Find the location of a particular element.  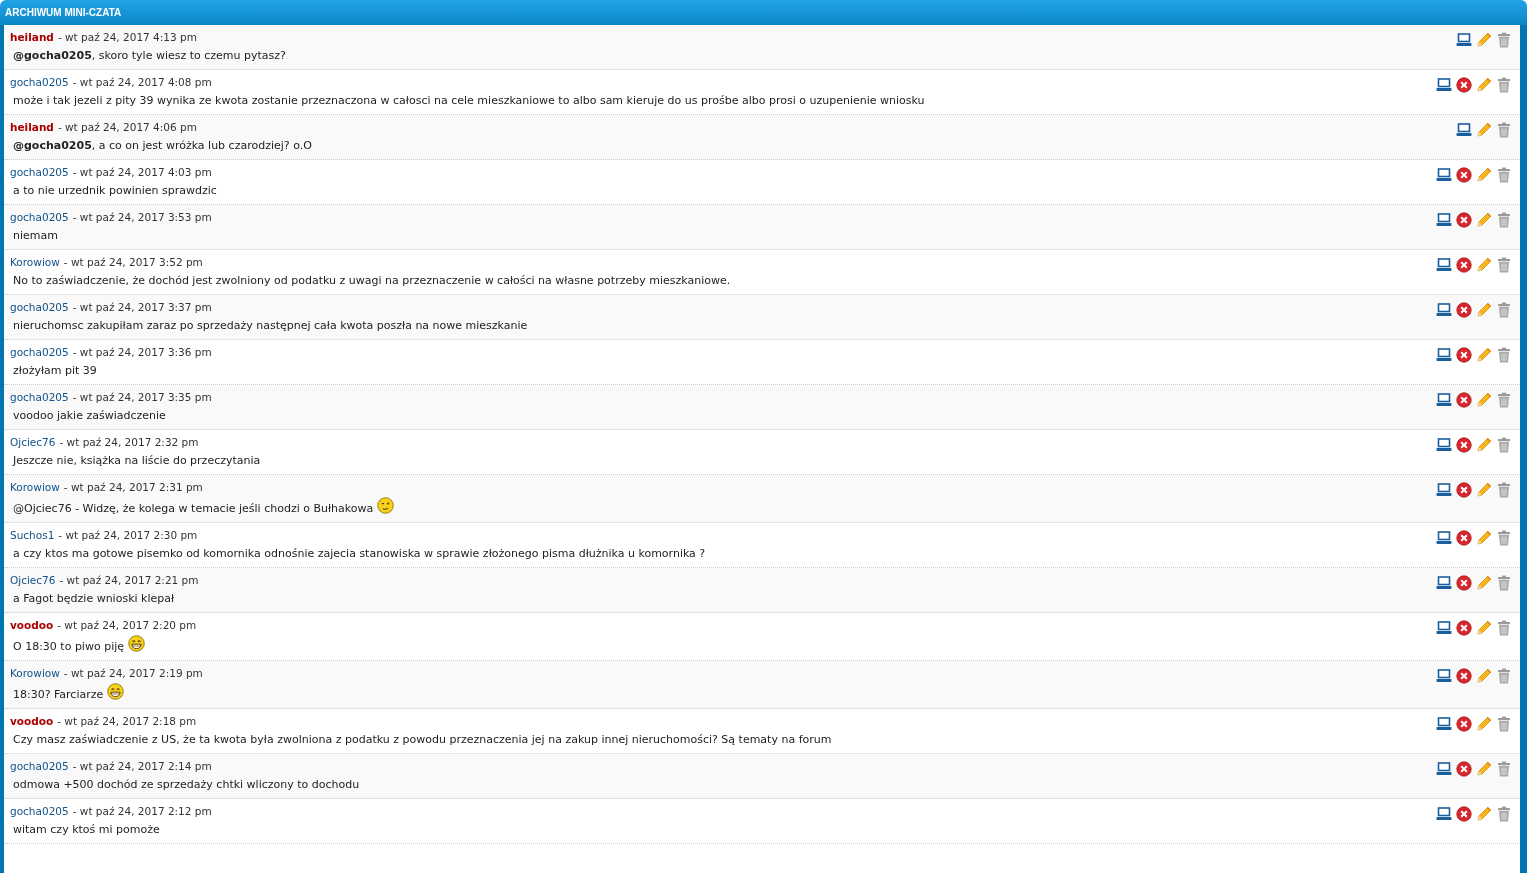

message-date: - wt paź 24, 2017 3:36 pm is located at coordinates (142, 352).